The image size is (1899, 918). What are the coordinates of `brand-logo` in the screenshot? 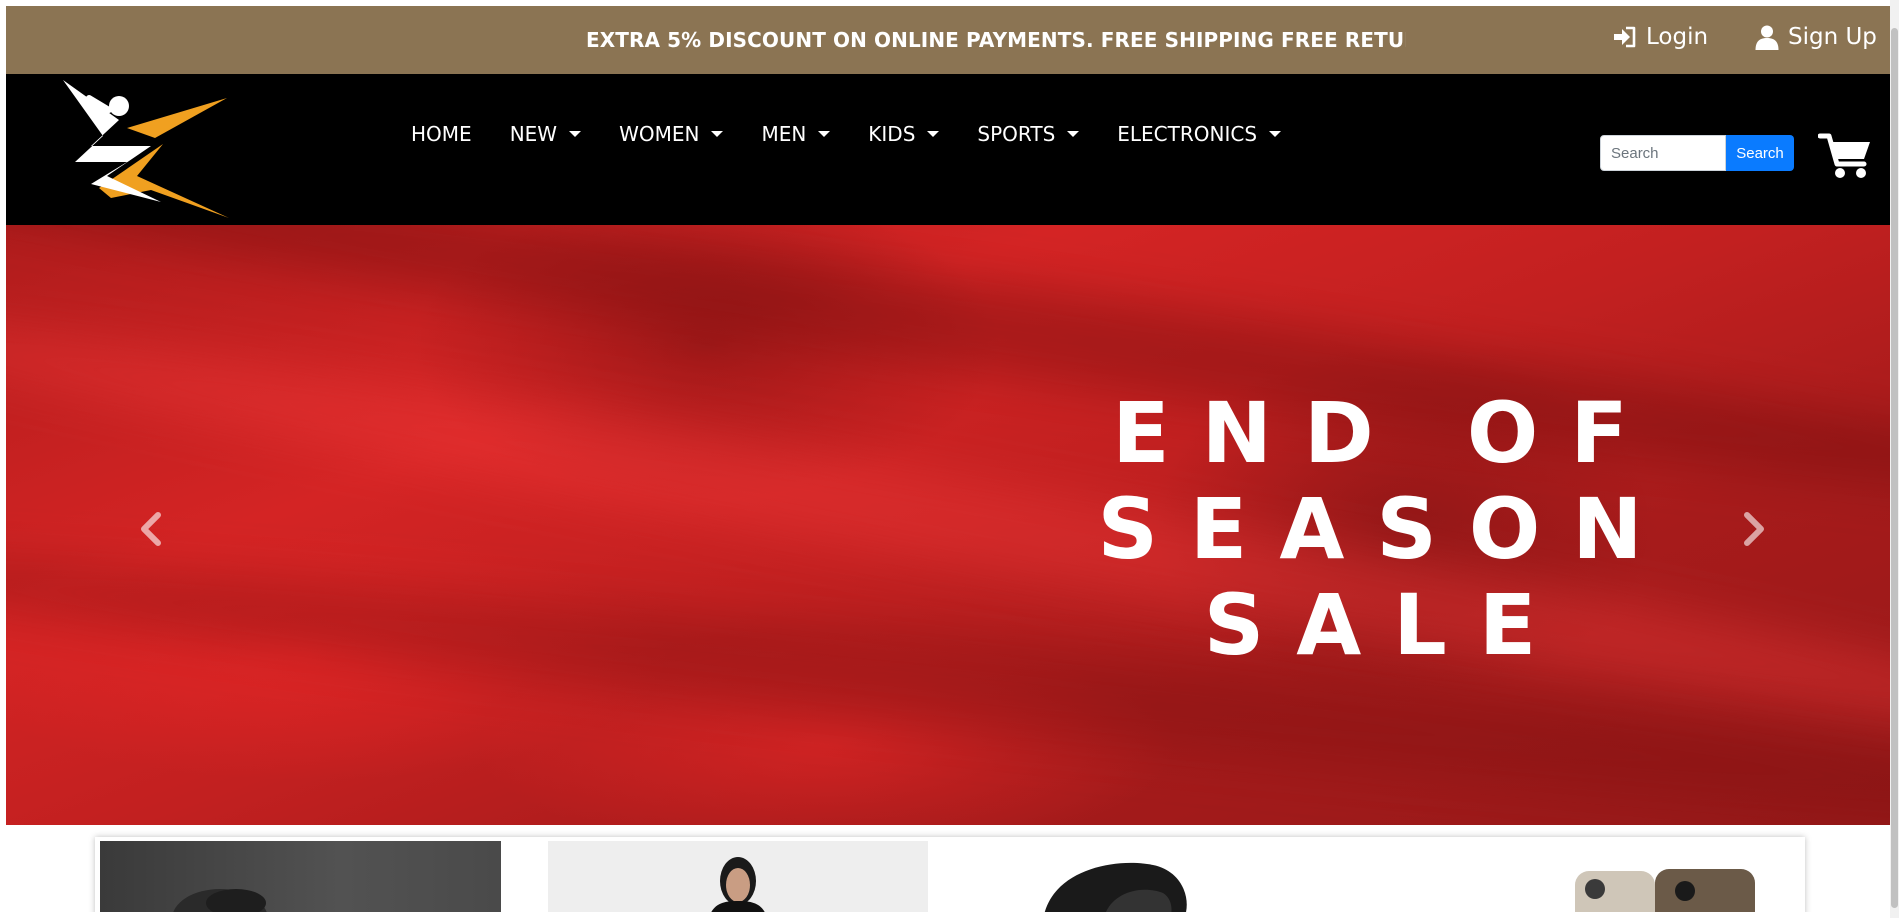 It's located at (143, 152).